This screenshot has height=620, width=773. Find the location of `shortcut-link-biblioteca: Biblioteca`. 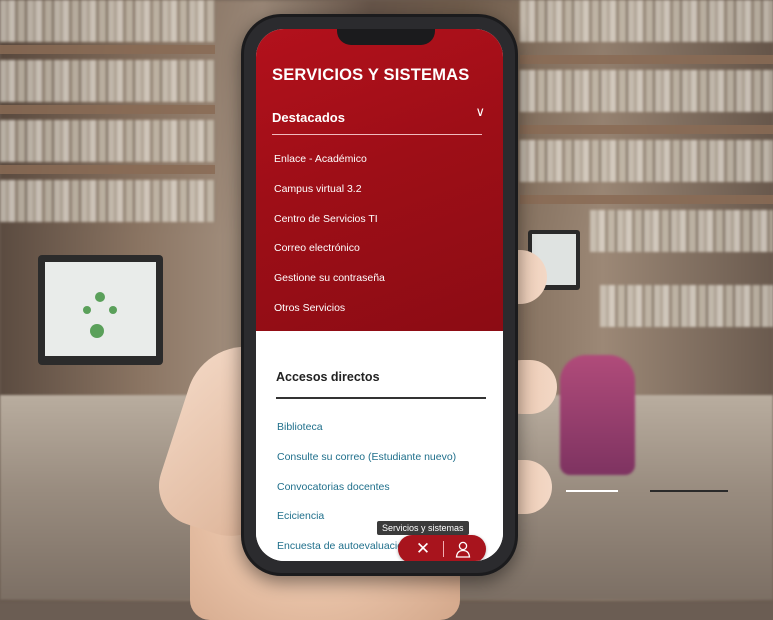

shortcut-link-biblioteca: Biblioteca is located at coordinates (366, 434).